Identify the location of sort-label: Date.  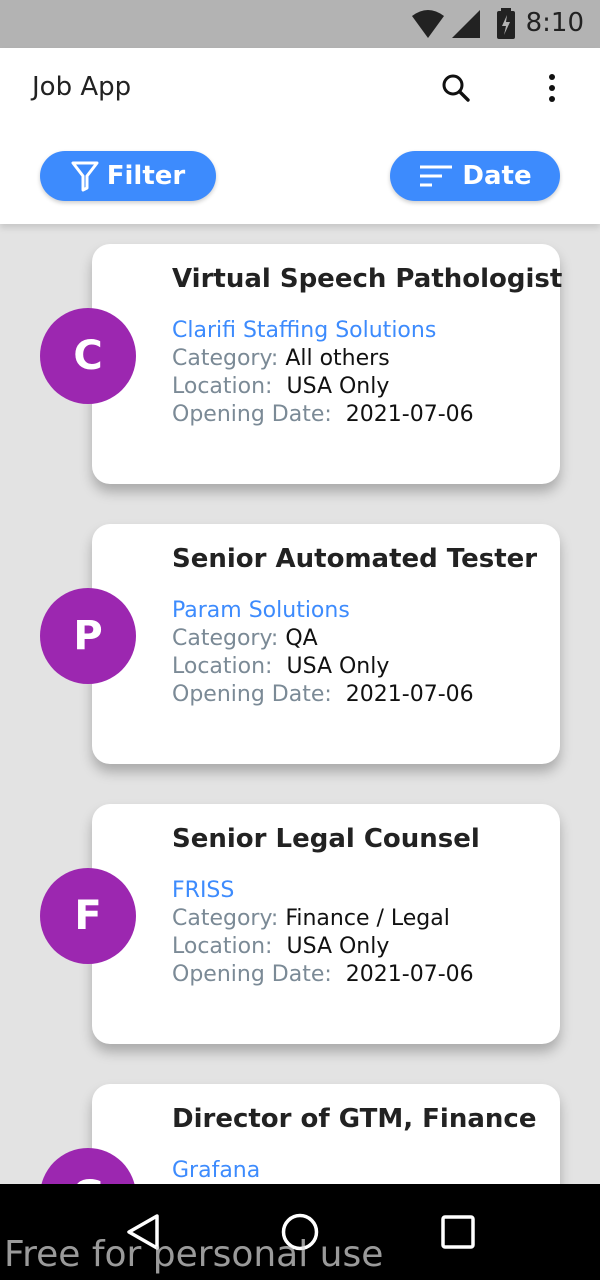
(497, 176).